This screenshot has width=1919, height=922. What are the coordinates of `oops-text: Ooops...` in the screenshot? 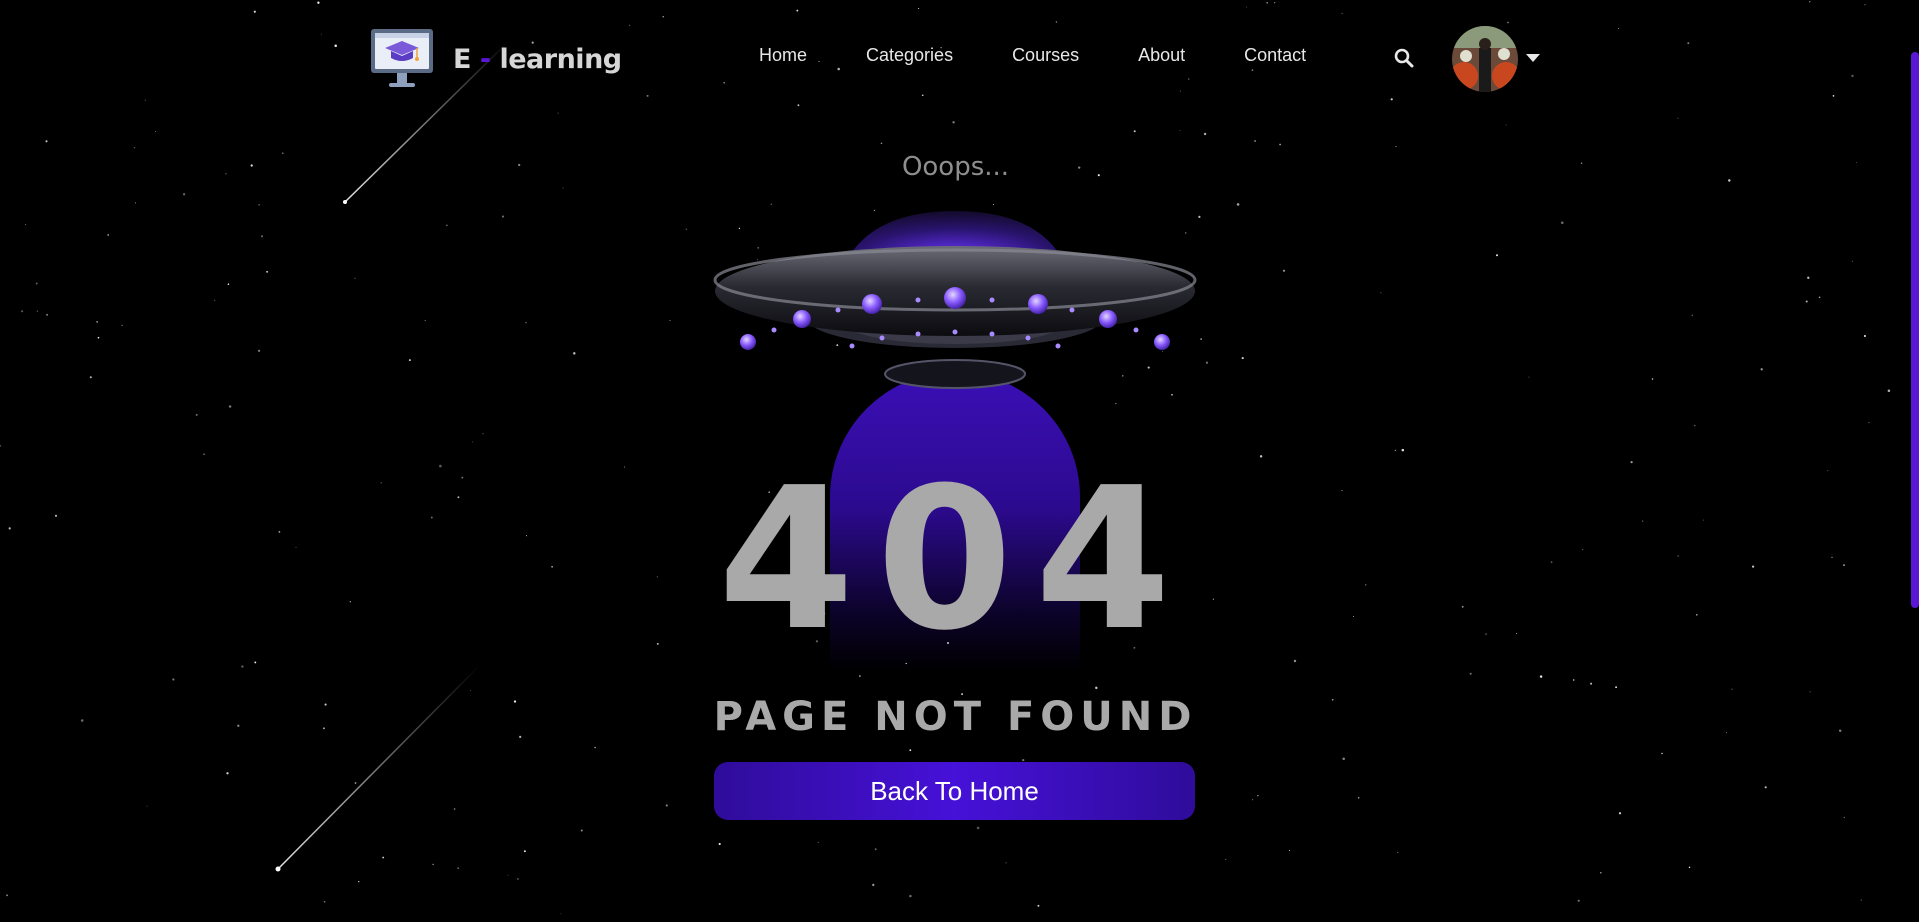 It's located at (955, 167).